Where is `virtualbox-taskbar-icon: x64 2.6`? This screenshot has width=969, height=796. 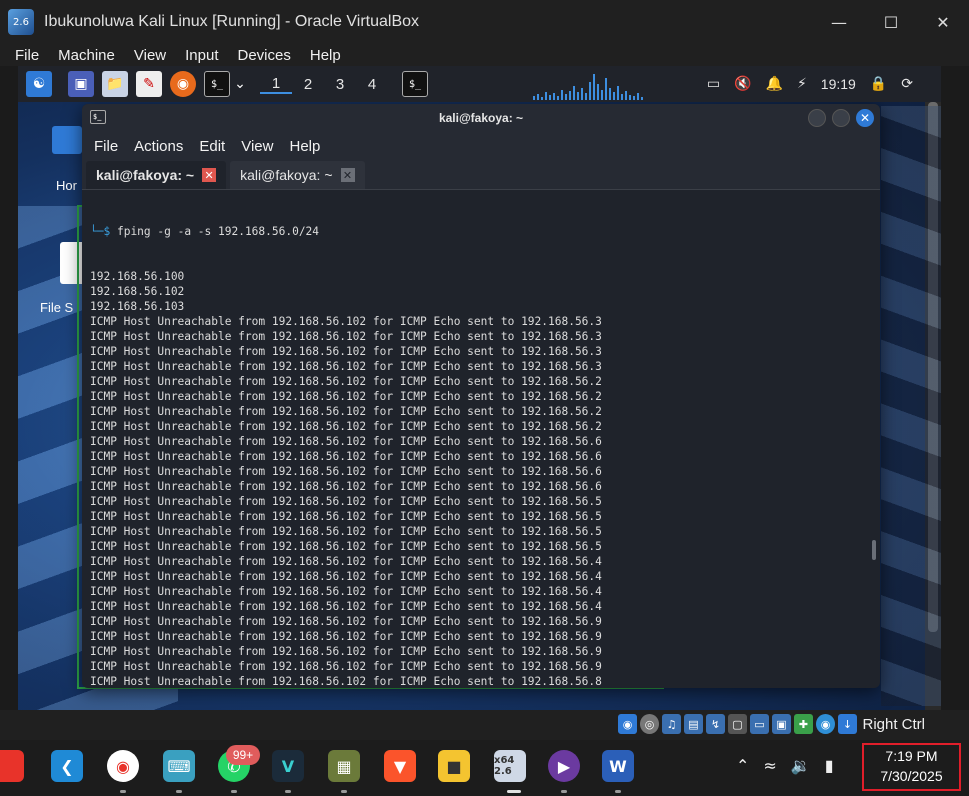
virtualbox-taskbar-icon: x64 2.6 is located at coordinates (510, 766).